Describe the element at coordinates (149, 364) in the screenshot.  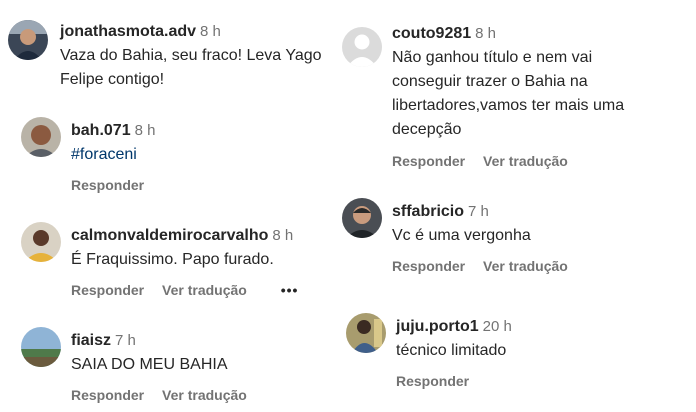
I see `comment-text: SAIA DO MEU BAHIA` at that location.